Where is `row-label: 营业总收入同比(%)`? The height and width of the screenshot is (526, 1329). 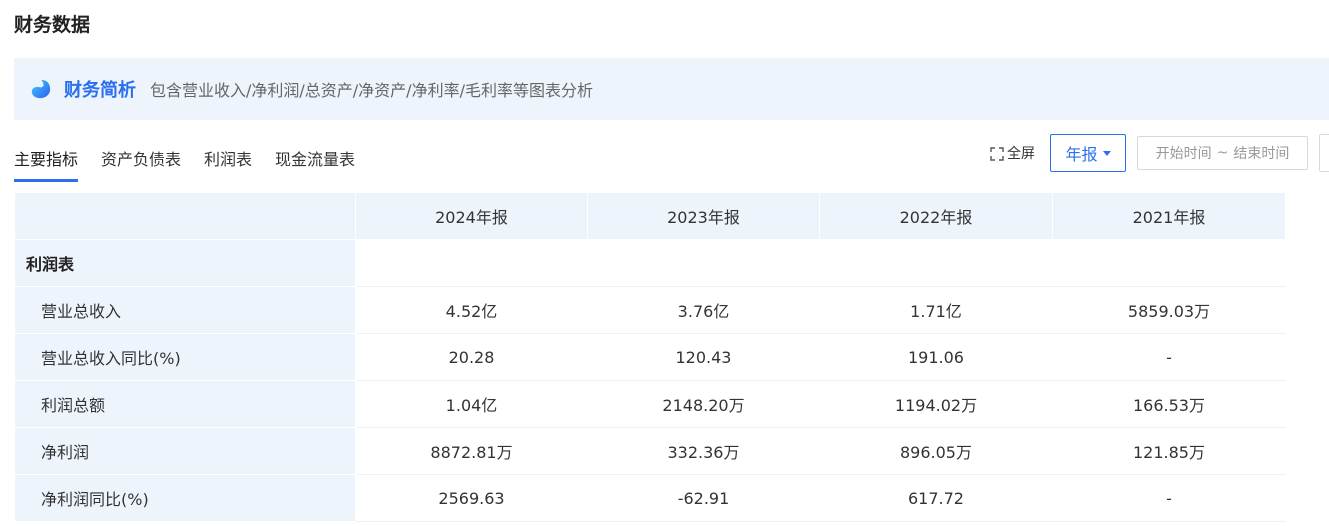
row-label: 营业总收入同比(%) is located at coordinates (185, 357).